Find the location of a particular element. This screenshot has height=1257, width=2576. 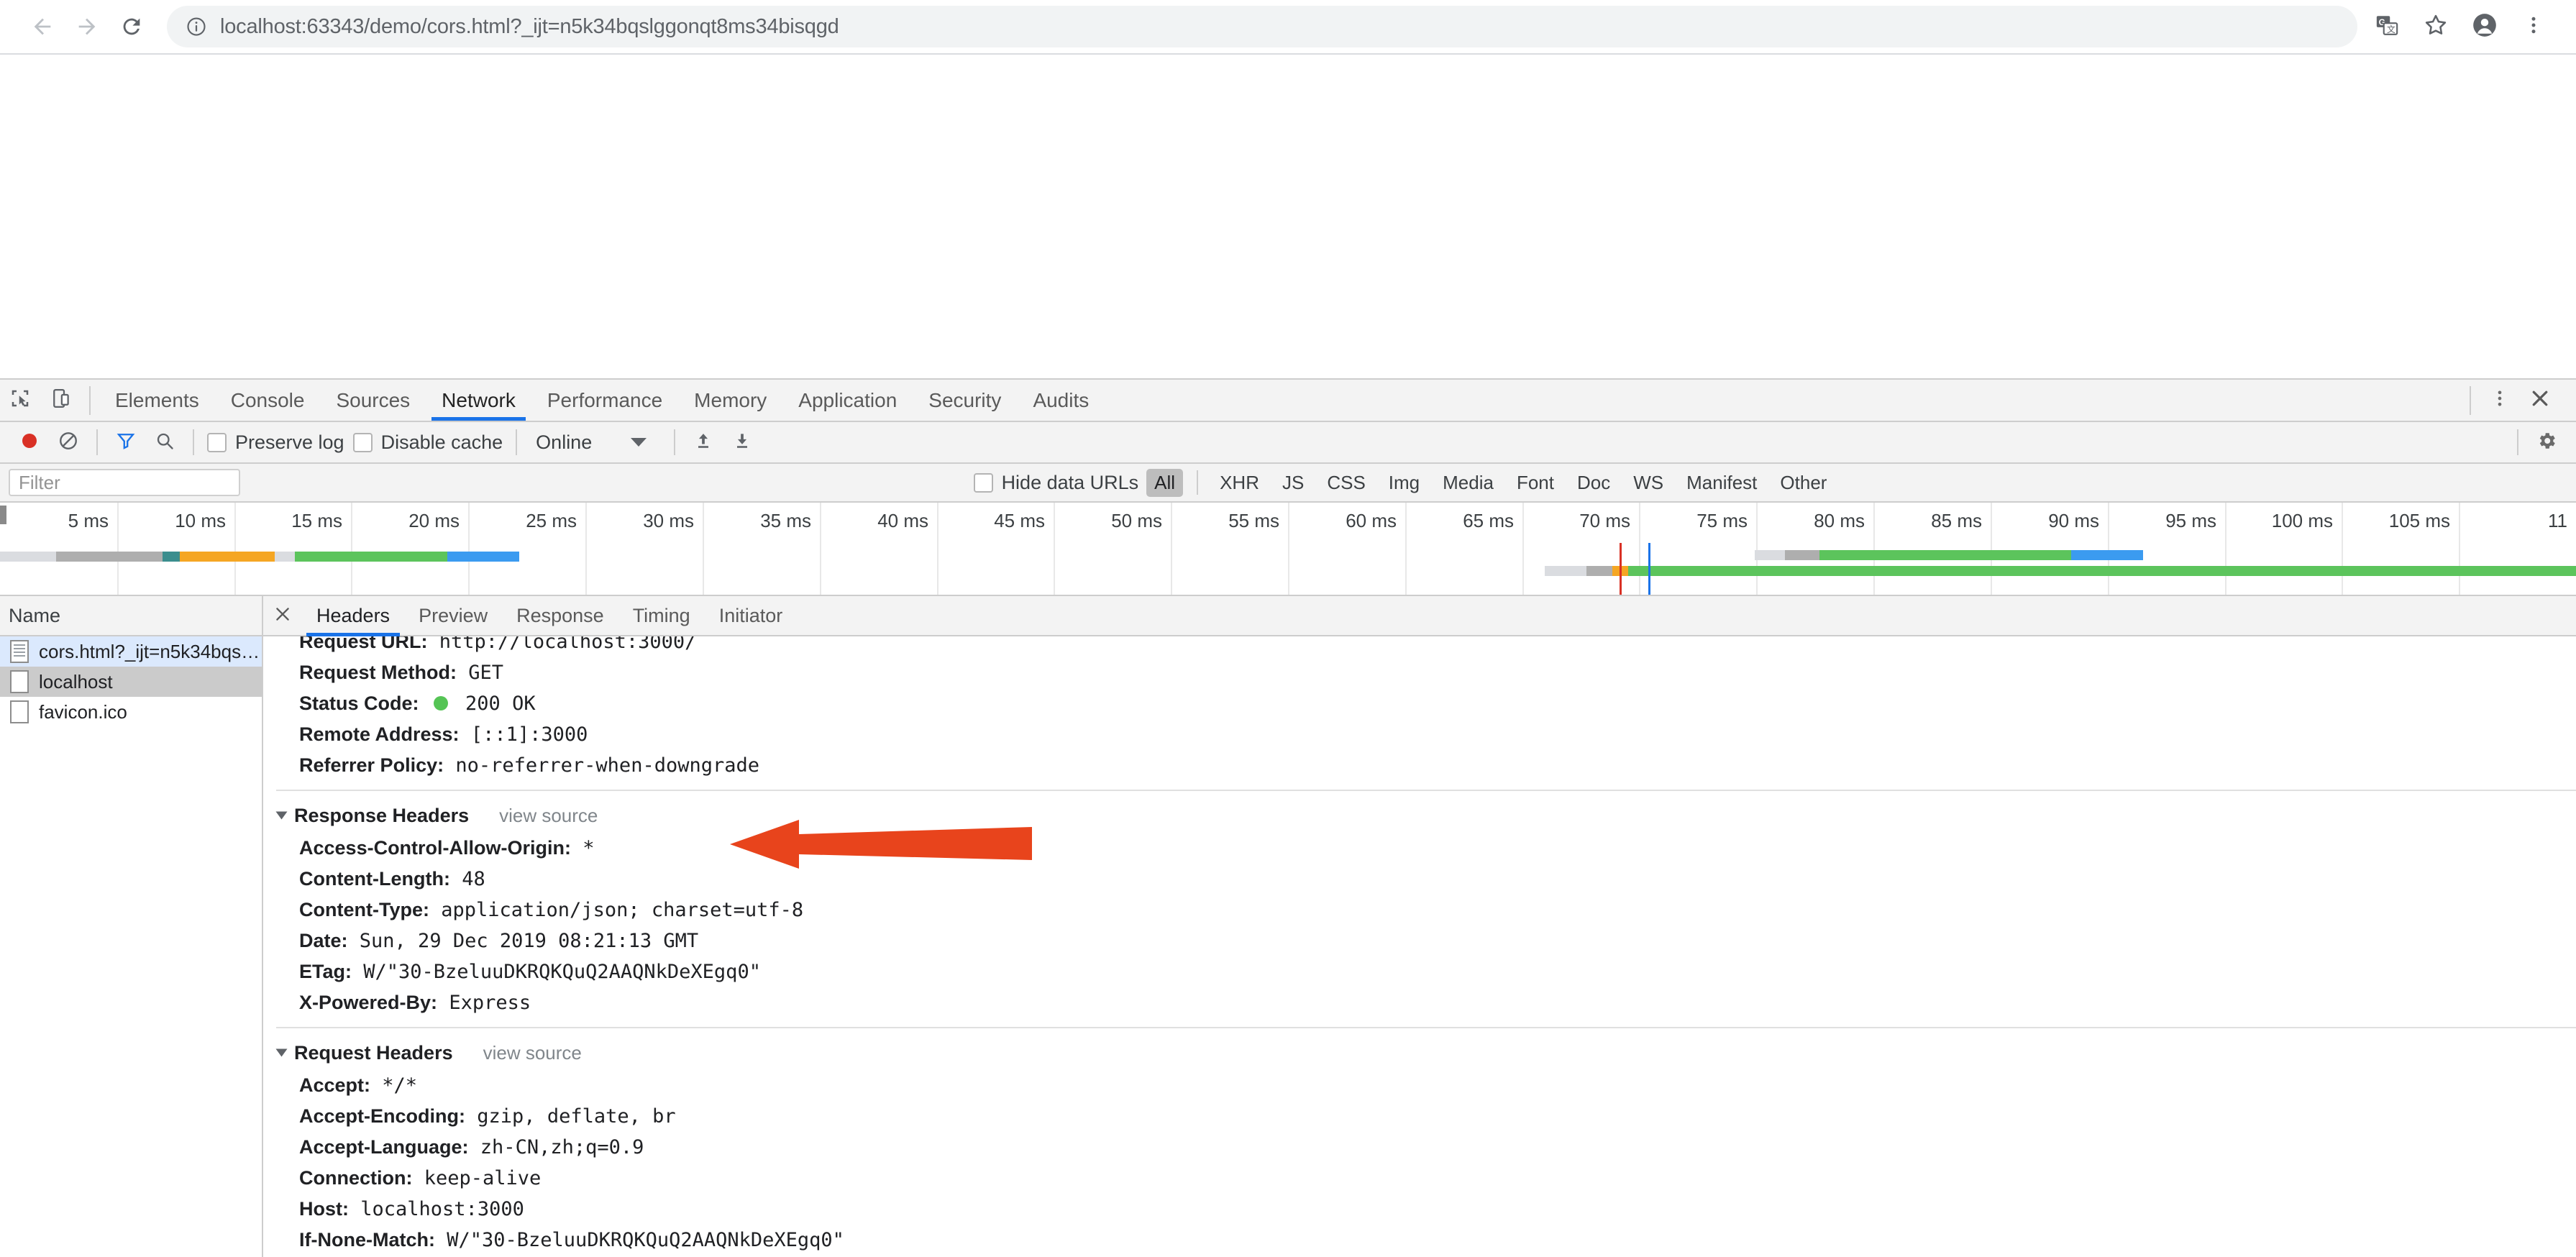

tab-console: Console is located at coordinates (268, 400).